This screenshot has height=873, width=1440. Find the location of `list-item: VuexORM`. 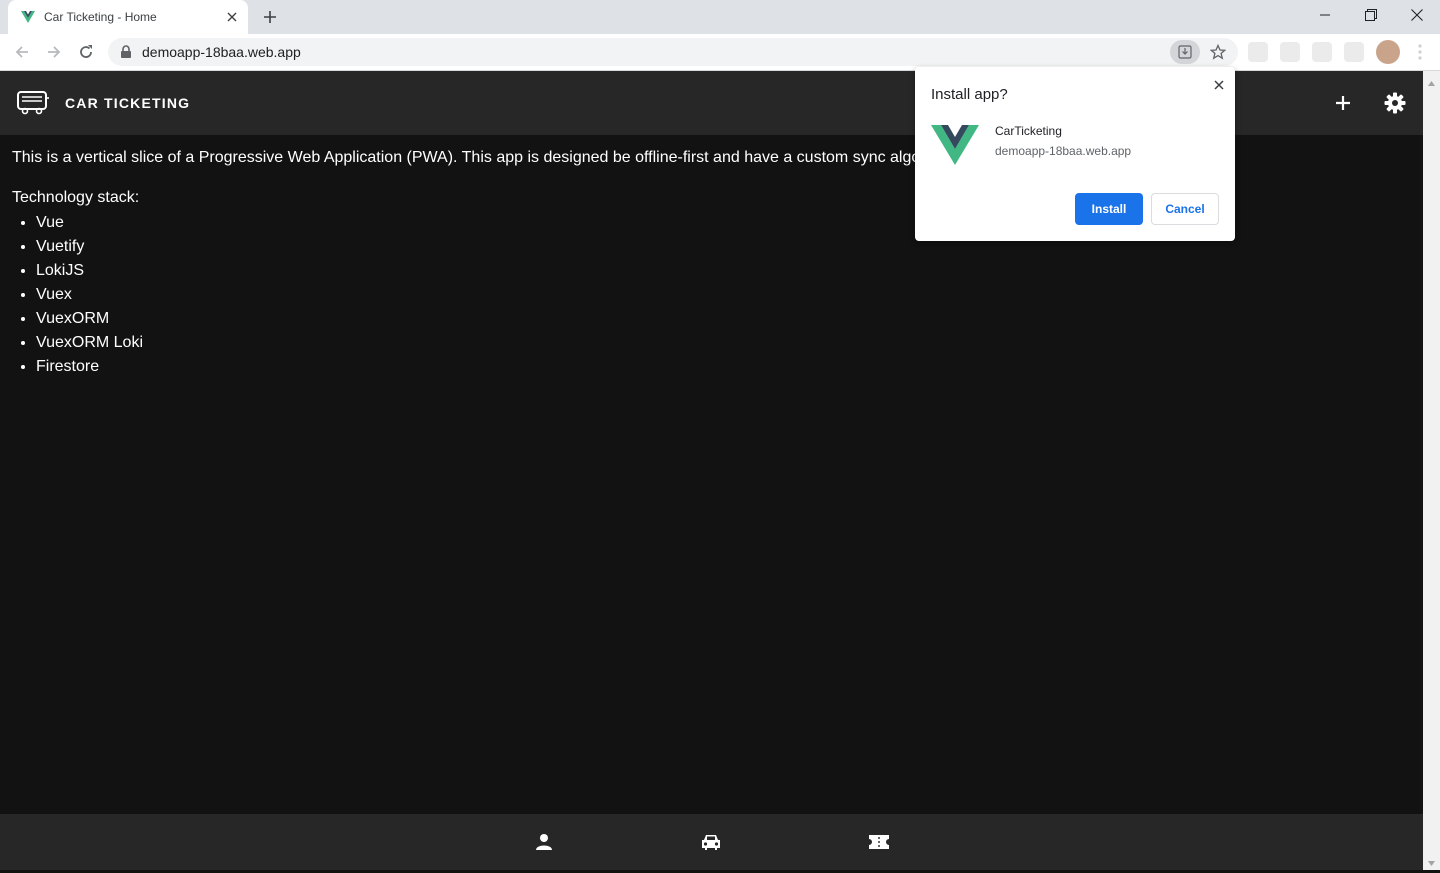

list-item: VuexORM is located at coordinates (724, 319).